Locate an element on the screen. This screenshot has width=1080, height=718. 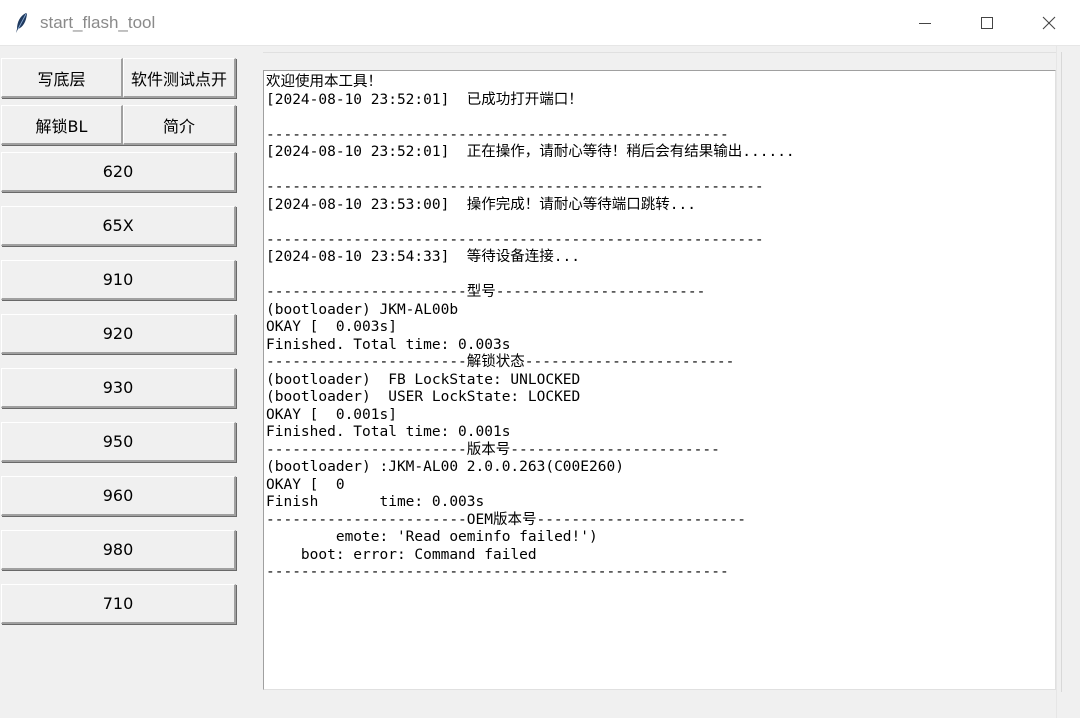
model-button-710: 710 is located at coordinates (118, 604).